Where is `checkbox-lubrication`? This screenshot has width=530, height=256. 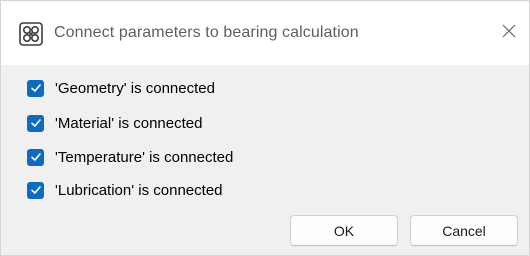 checkbox-lubrication is located at coordinates (35, 190).